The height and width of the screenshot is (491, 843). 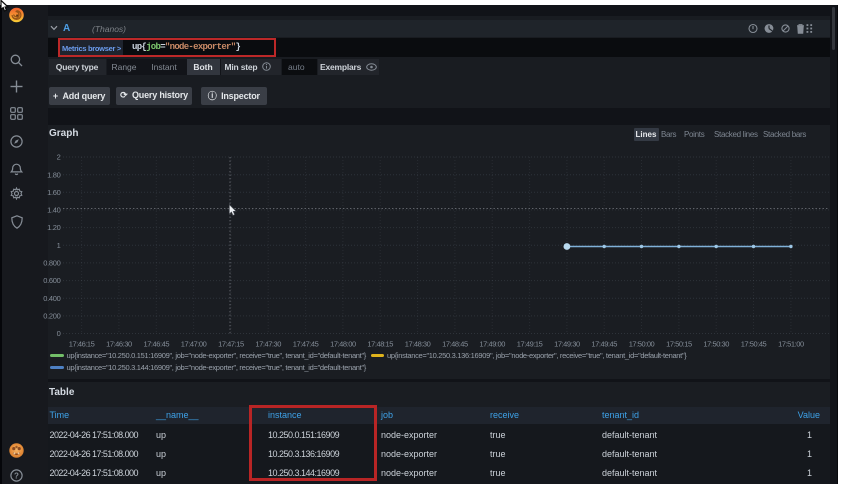 What do you see at coordinates (51, 280) in the screenshot?
I see `svg-text: 0.600` at bounding box center [51, 280].